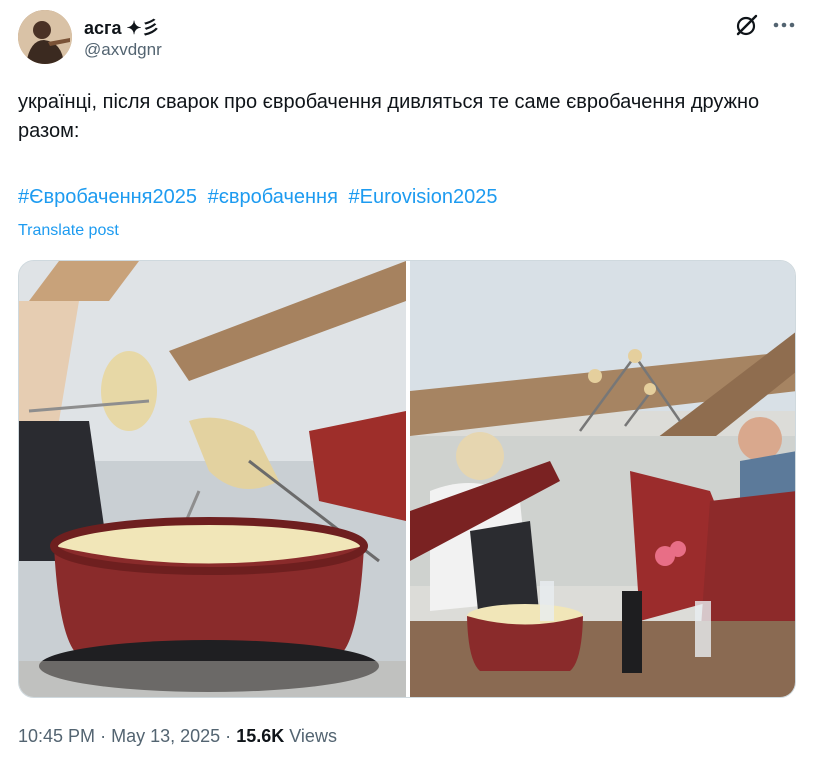 The width and height of the screenshot is (816, 763). Describe the element at coordinates (122, 27) in the screenshot. I see `user-display-name: асга ✦彡` at that location.